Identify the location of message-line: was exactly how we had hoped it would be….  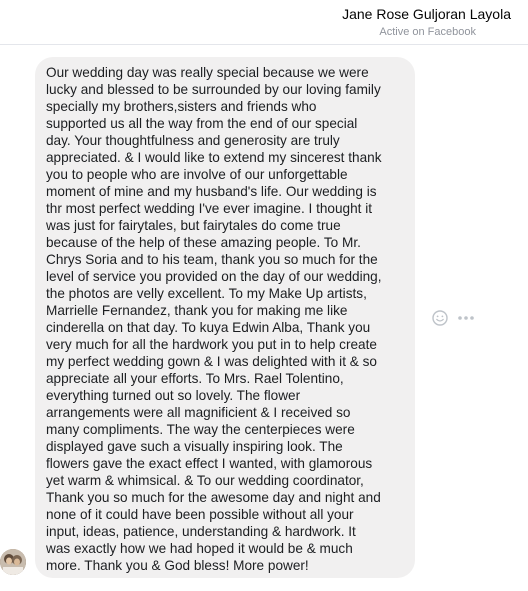
(199, 548).